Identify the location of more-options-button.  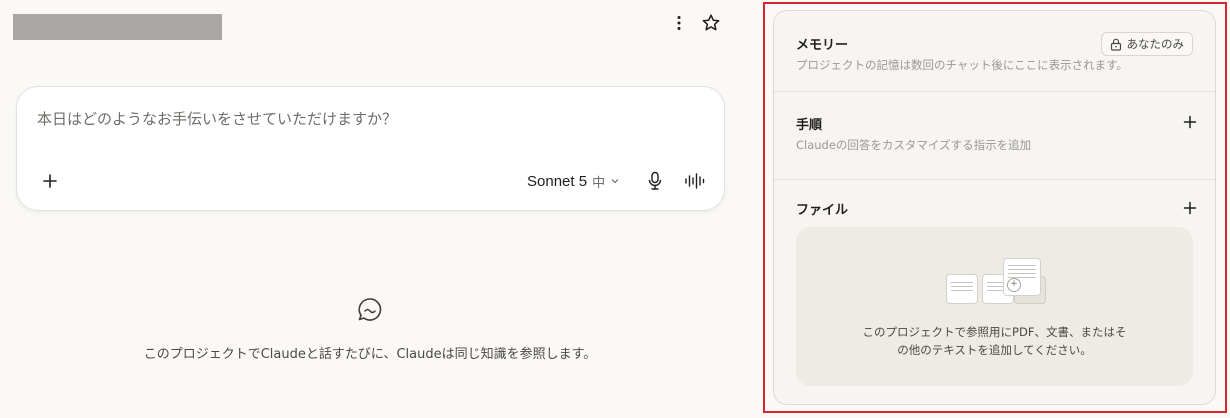
(679, 23).